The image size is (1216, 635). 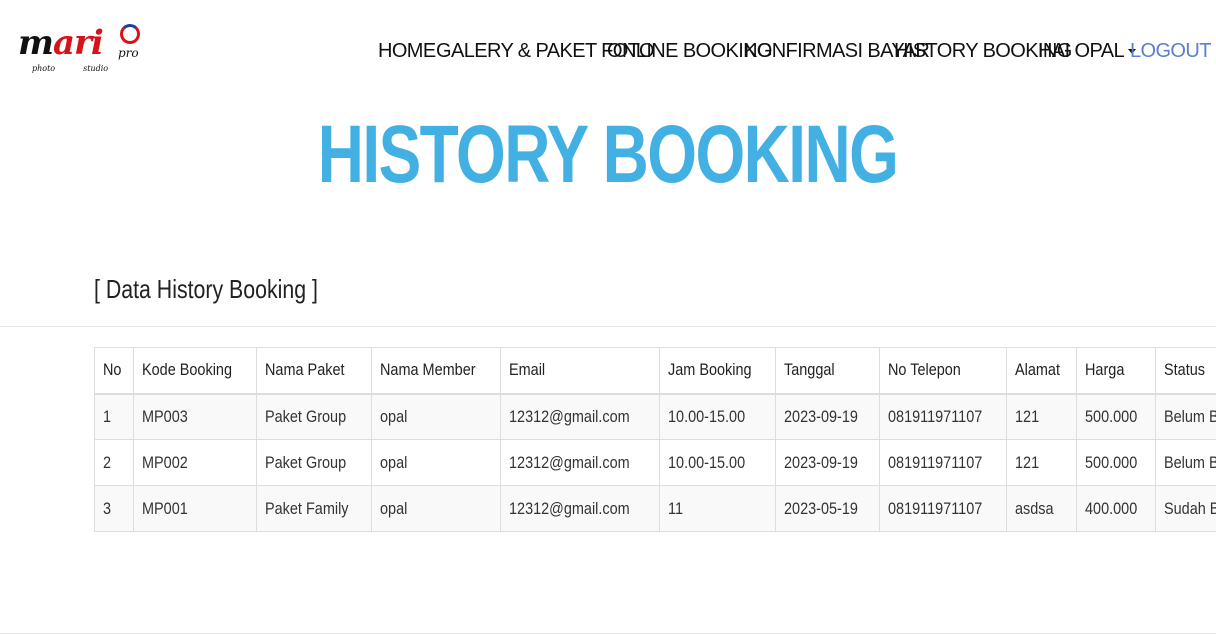 What do you see at coordinates (608, 326) in the screenshot?
I see `divider` at bounding box center [608, 326].